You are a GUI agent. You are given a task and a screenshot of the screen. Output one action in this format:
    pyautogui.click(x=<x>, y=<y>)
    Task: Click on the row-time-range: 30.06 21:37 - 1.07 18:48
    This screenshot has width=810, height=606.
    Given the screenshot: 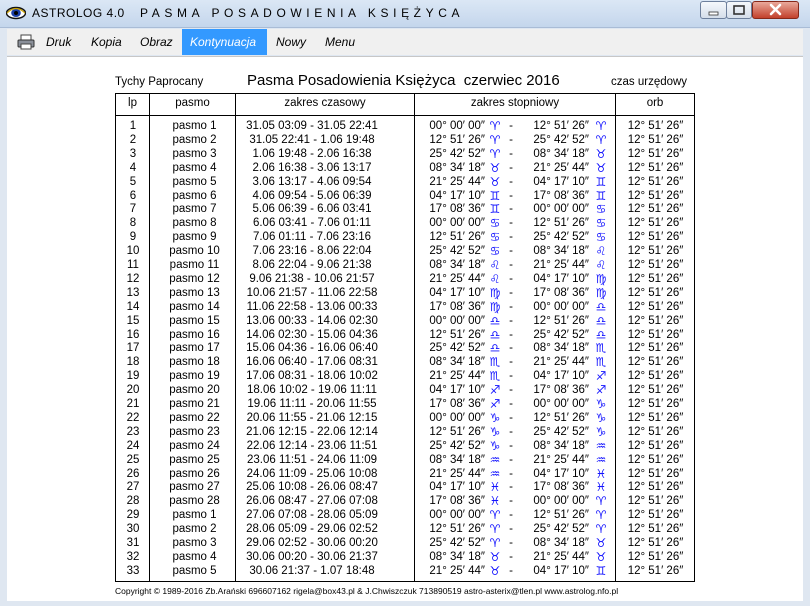 What is the action you would take?
    pyautogui.click(x=312, y=570)
    